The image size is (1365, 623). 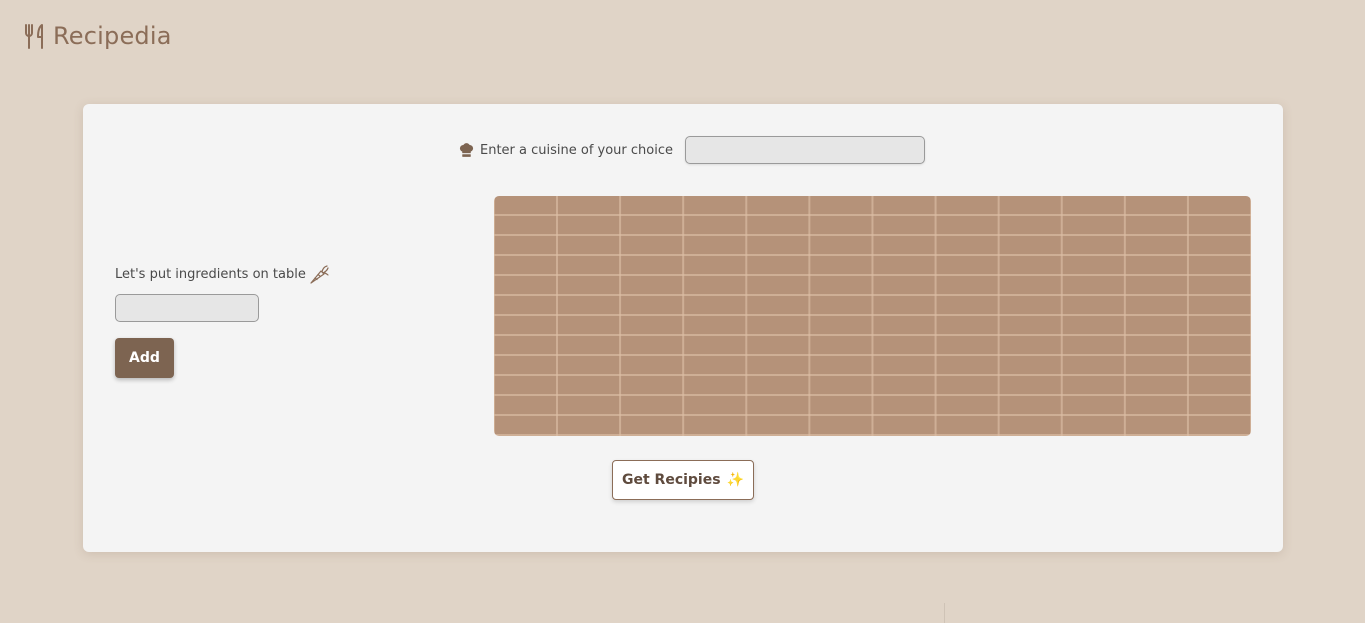 What do you see at coordinates (187, 308) in the screenshot?
I see `ingredient-input` at bounding box center [187, 308].